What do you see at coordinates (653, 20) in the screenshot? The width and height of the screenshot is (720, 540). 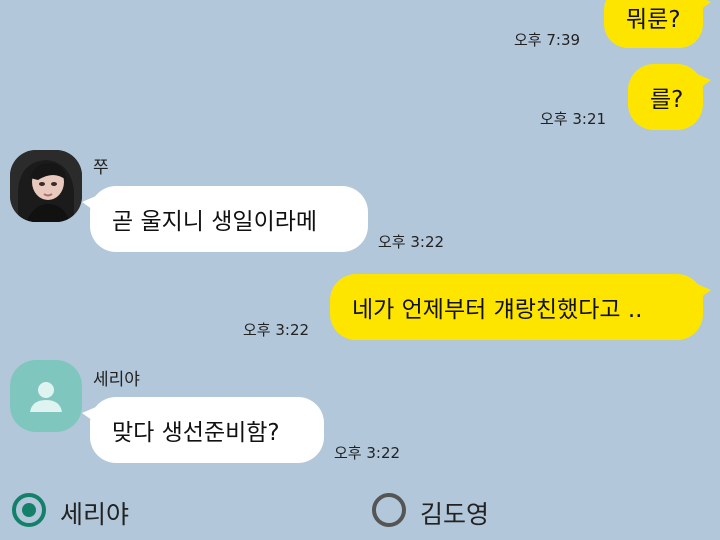 I see `message-text: 뭐룬?` at bounding box center [653, 20].